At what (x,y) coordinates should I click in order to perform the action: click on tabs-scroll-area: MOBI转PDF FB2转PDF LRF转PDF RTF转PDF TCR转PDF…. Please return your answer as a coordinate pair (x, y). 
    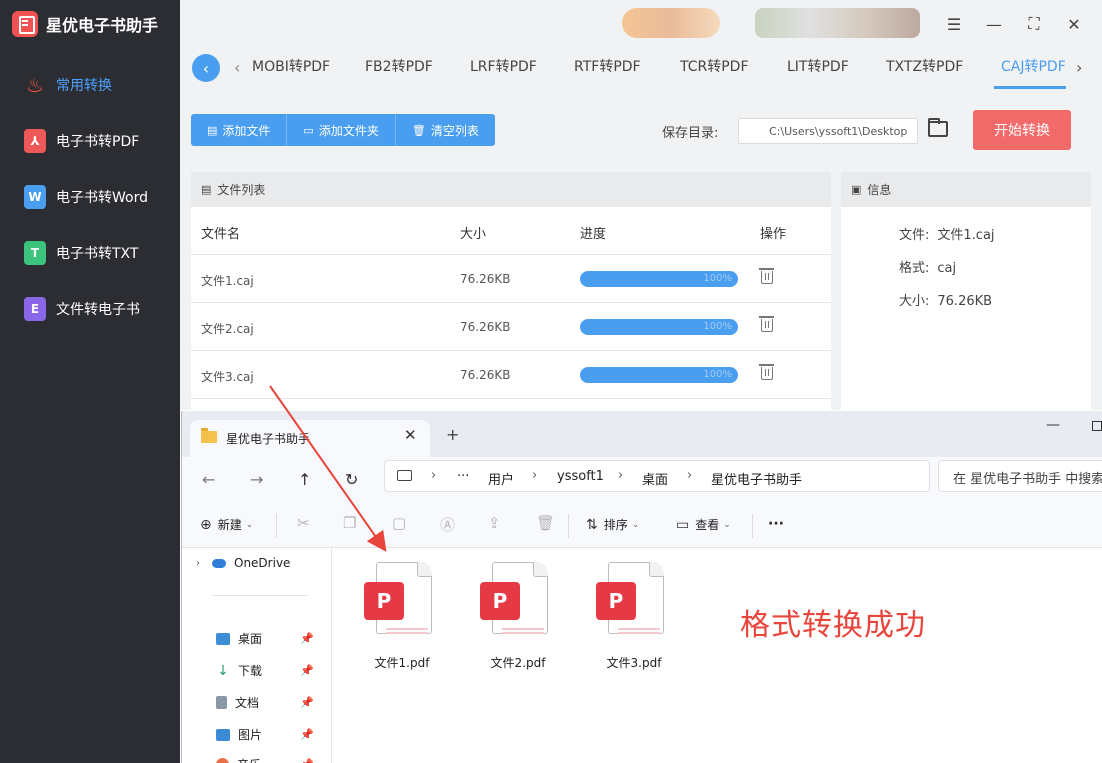
    Looking at the image, I should click on (662, 70).